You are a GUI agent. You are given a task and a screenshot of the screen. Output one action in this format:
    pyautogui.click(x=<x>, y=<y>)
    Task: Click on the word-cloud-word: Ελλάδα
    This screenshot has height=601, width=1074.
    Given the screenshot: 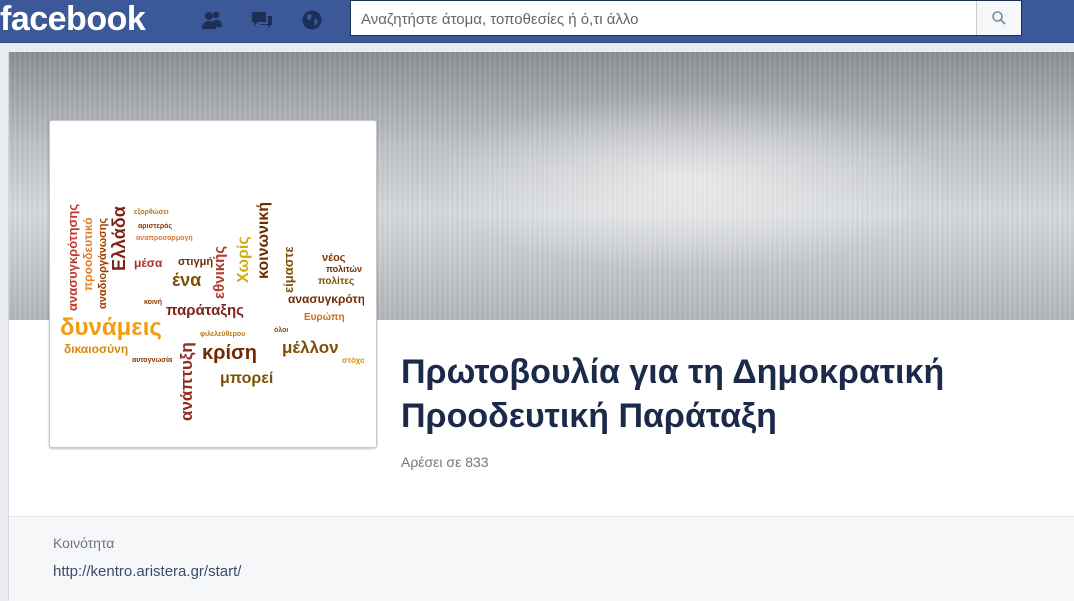 What is the action you would take?
    pyautogui.click(x=119, y=238)
    